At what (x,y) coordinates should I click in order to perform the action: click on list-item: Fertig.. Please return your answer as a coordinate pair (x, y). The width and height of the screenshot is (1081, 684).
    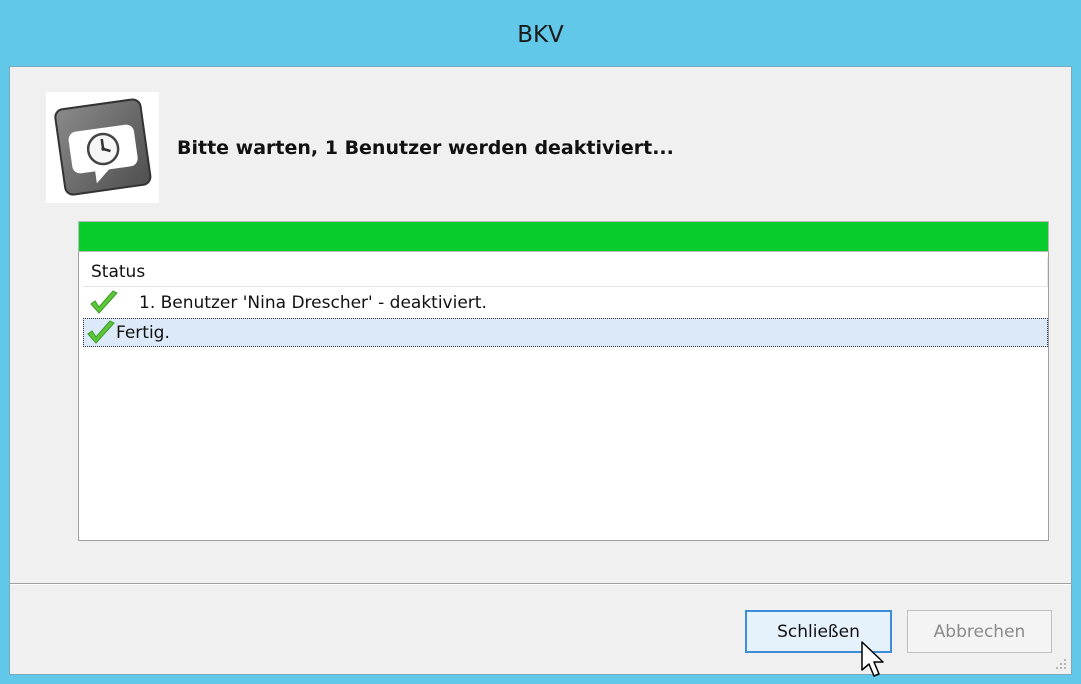
    Looking at the image, I should click on (565, 332).